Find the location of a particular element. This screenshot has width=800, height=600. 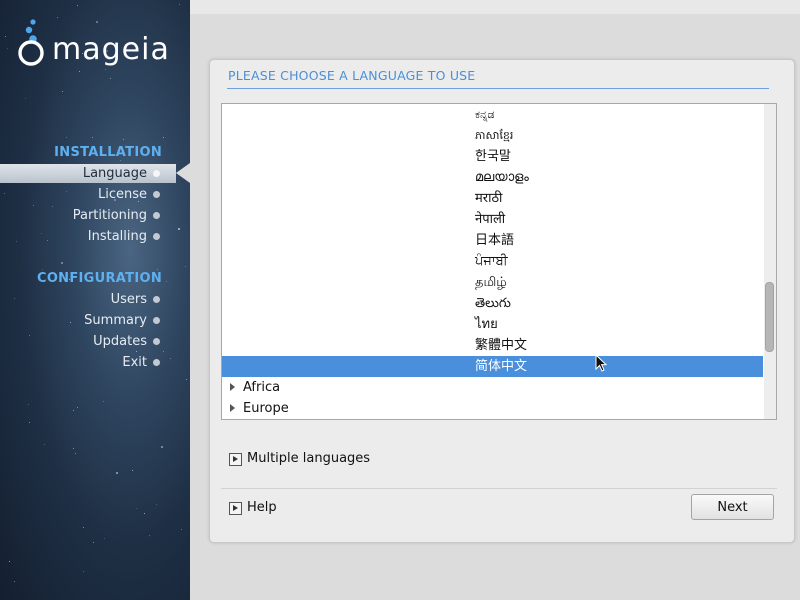

list-scrollbar is located at coordinates (770, 261).